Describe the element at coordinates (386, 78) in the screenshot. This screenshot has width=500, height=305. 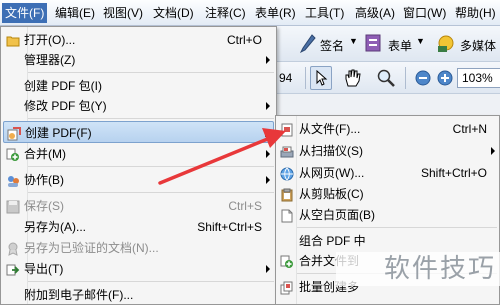
I see `zoom-tool-icon` at that location.